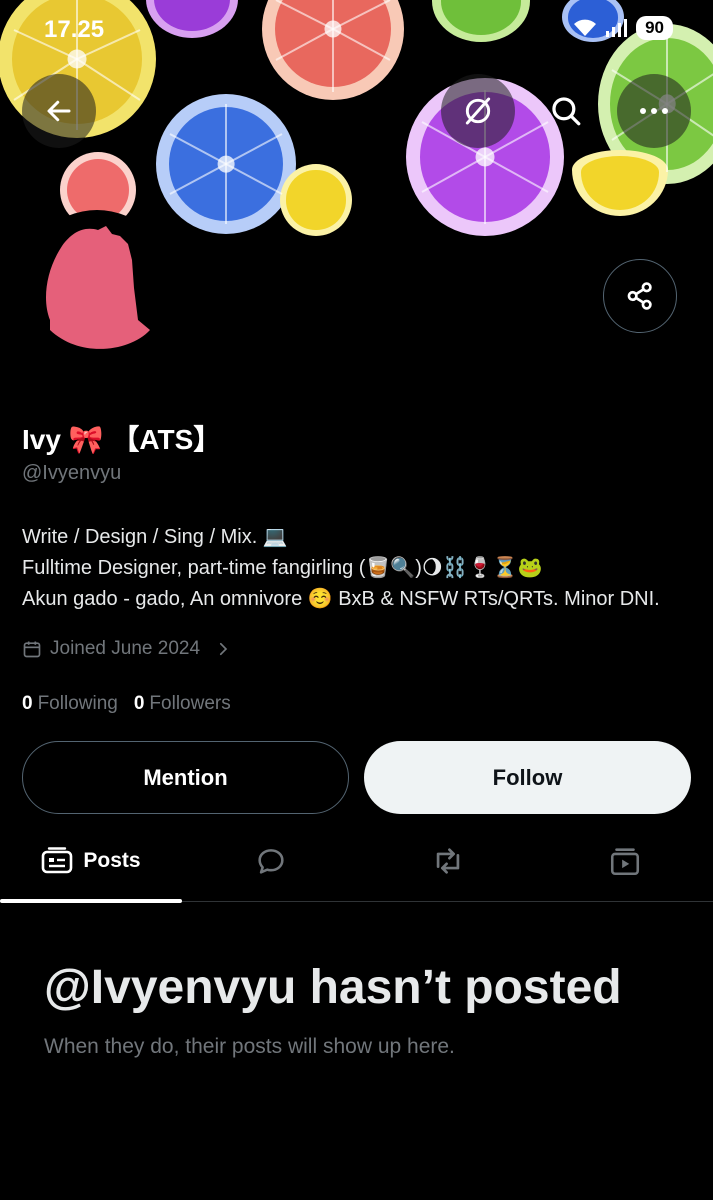  I want to click on avatar-silhouette, so click(98, 287).